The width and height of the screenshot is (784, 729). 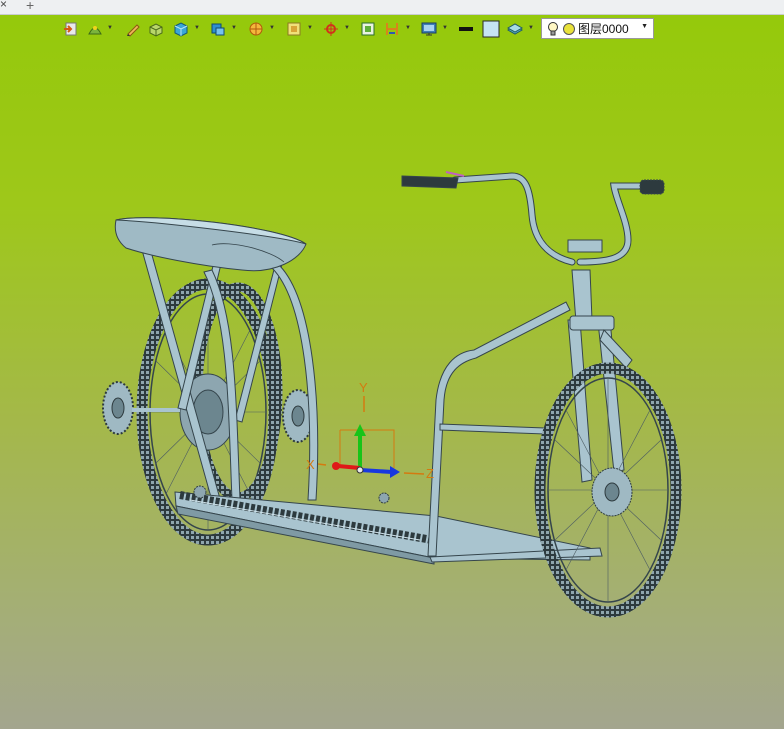 I want to click on triad-y-label: Y, so click(x=363, y=387).